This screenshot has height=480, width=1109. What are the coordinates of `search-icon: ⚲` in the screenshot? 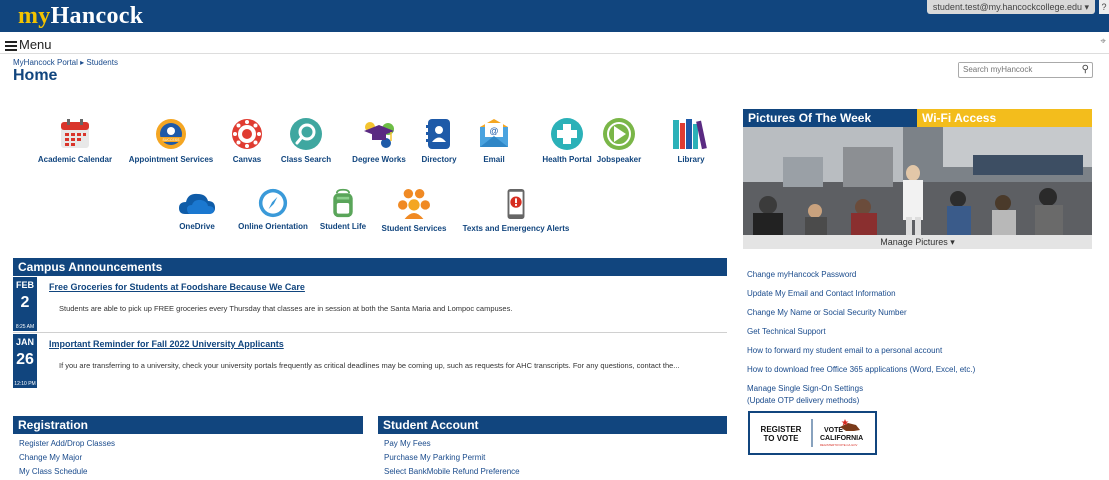 It's located at (1085, 69).